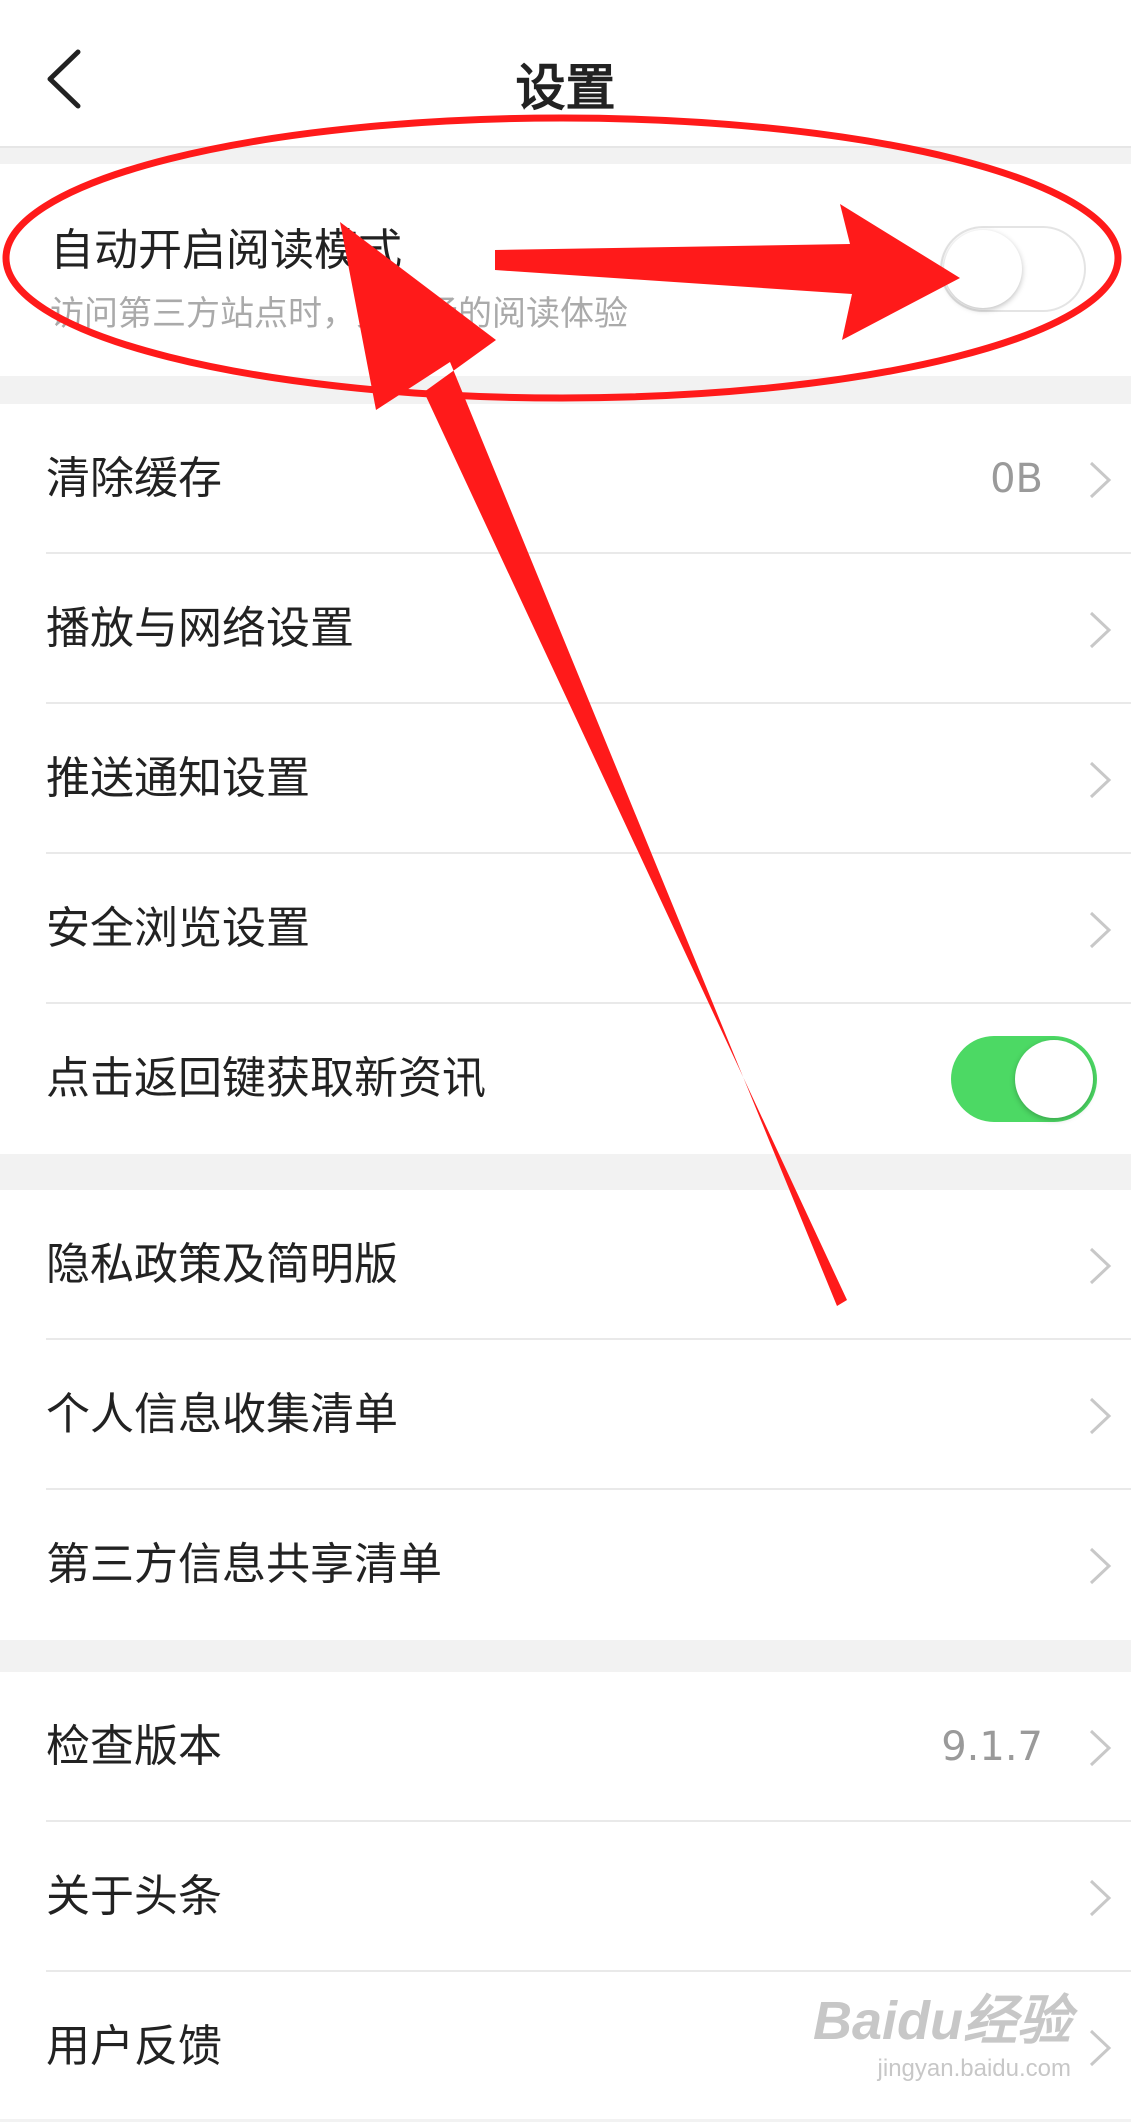  I want to click on back-key-refresh-label: 点击返回键获取新资讯, so click(266, 1078).